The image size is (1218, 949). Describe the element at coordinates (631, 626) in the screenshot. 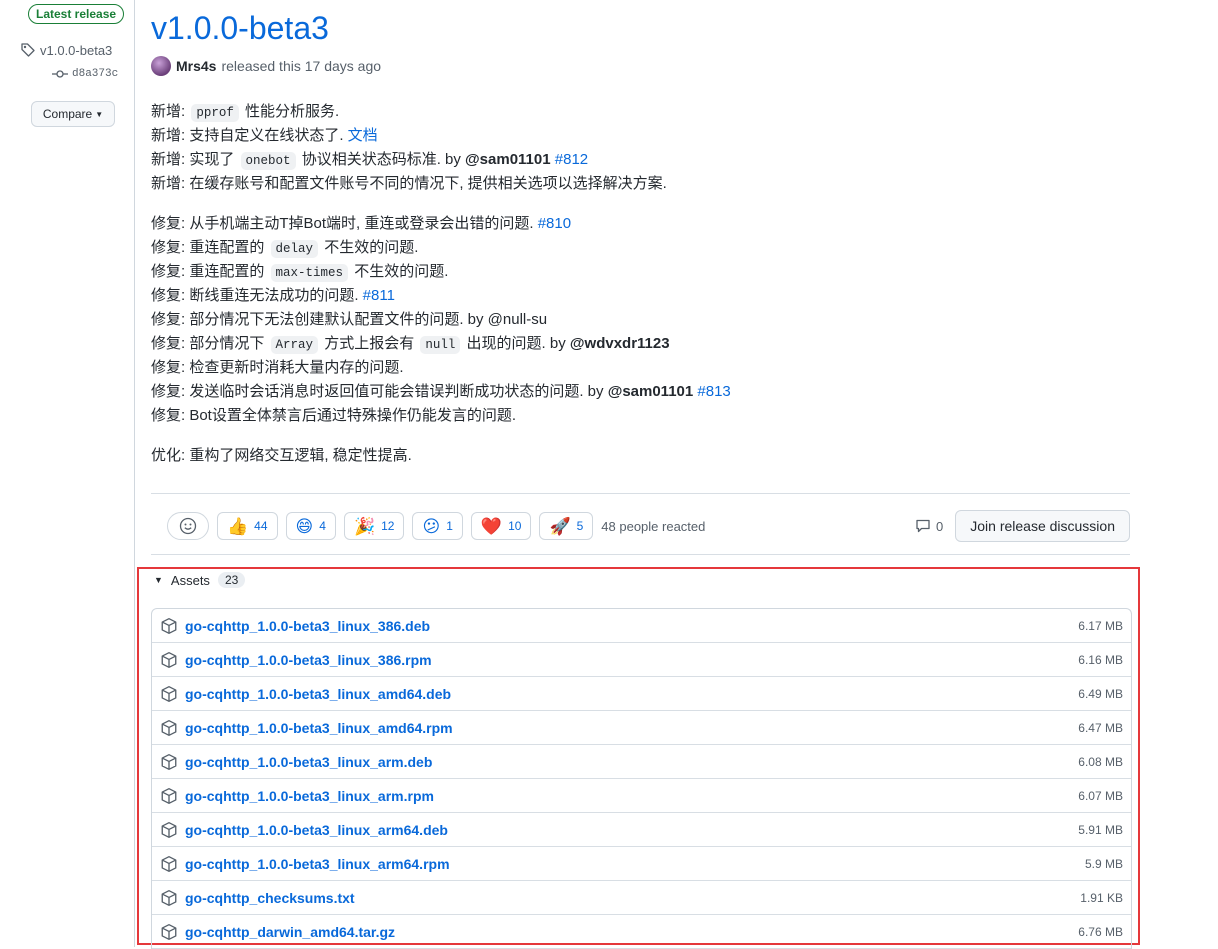

I see `asset-download-link: go-cqhttp_1.0.0-beta3_linux_386.deb` at that location.